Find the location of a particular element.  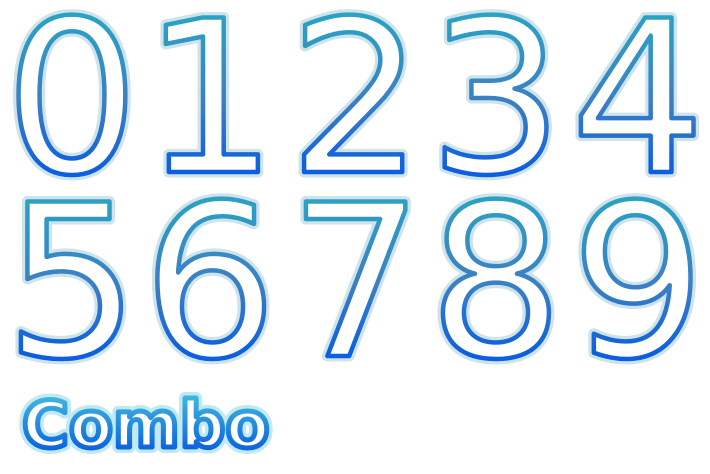

digit-sprite-6: 66 is located at coordinates (210, 283).